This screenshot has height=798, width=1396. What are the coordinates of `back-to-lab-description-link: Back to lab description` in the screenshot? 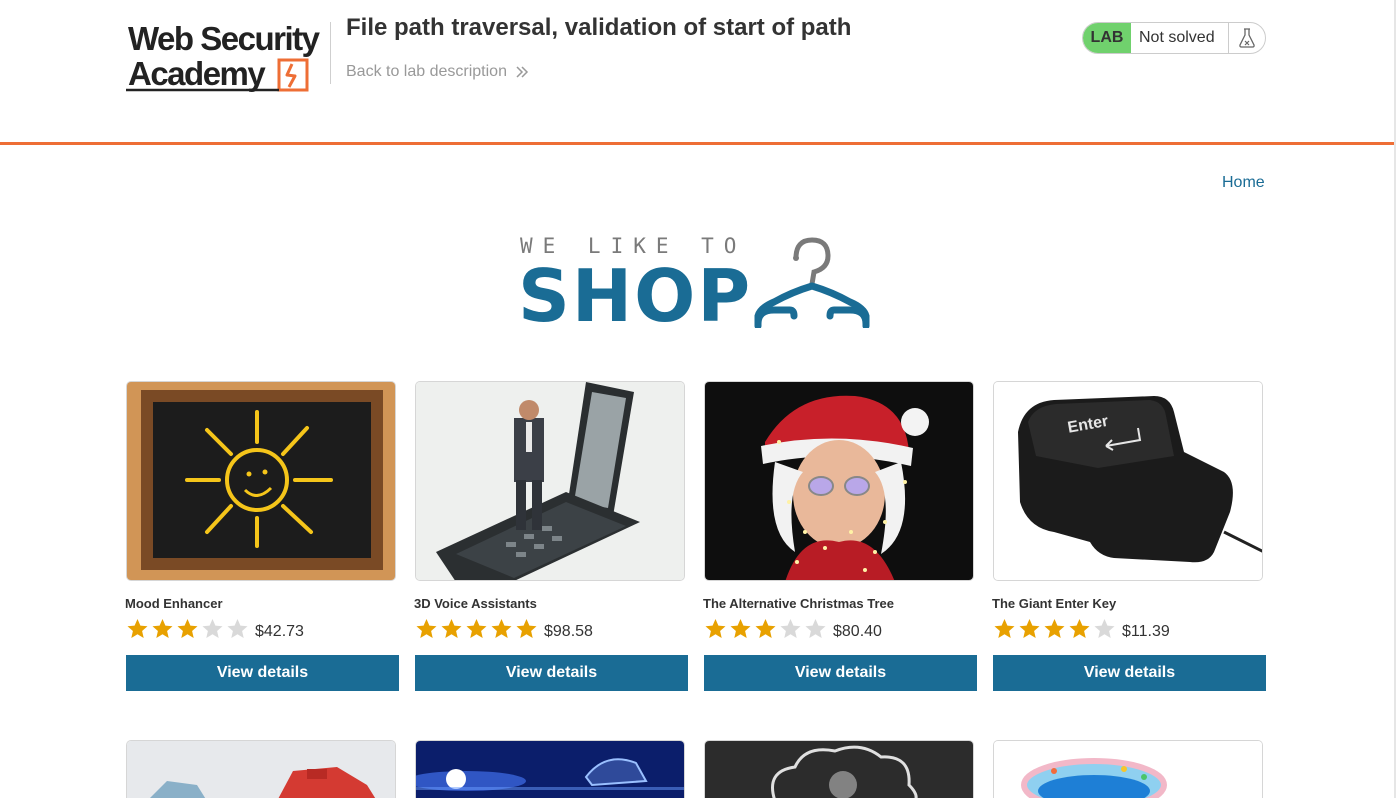 It's located at (437, 72).